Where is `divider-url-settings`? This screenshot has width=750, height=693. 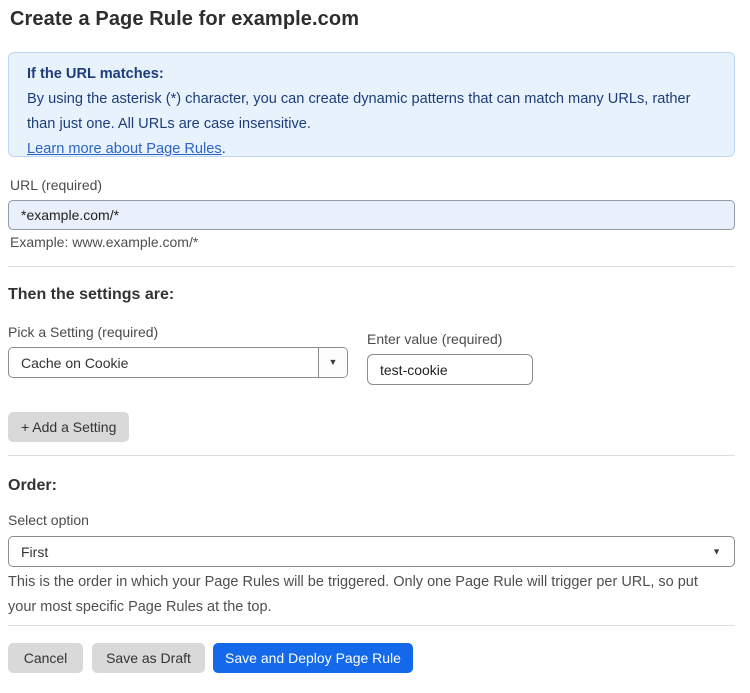 divider-url-settings is located at coordinates (371, 266).